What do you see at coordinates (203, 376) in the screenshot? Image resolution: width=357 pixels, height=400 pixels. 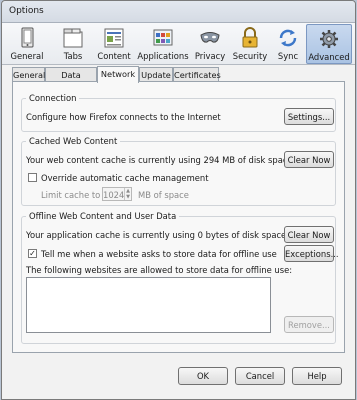 I see `ok-button: OK` at bounding box center [203, 376].